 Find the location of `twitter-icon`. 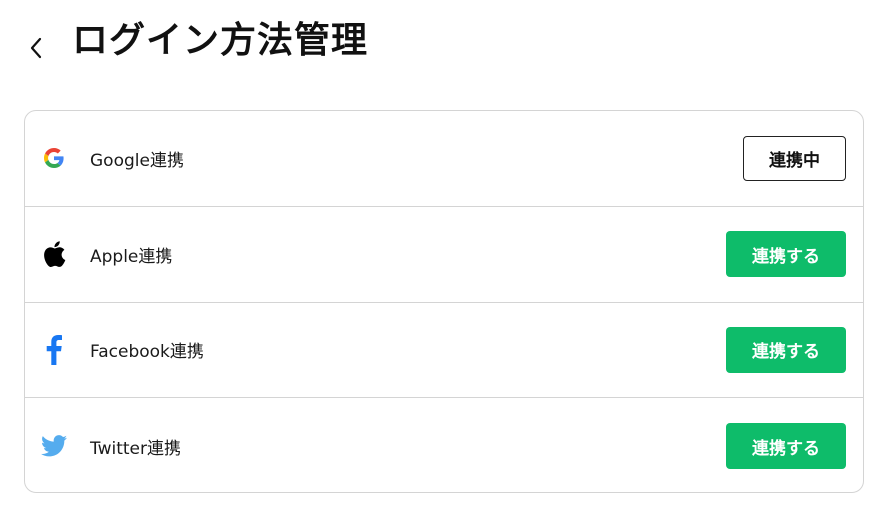

twitter-icon is located at coordinates (54, 446).